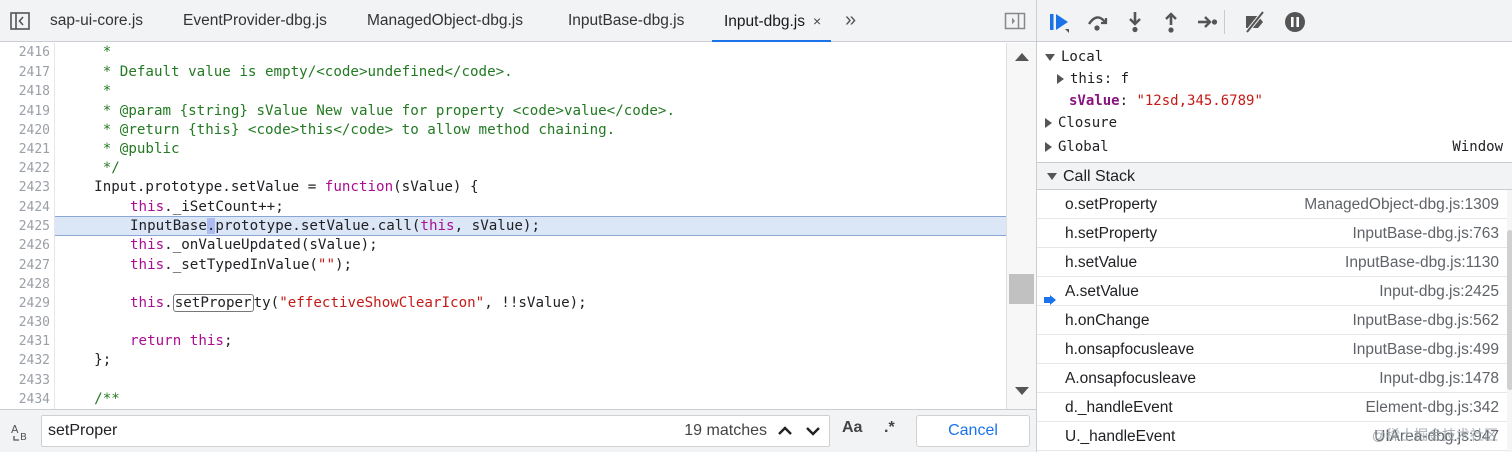  What do you see at coordinates (1021, 226) in the screenshot?
I see `editor-scrollbar` at bounding box center [1021, 226].